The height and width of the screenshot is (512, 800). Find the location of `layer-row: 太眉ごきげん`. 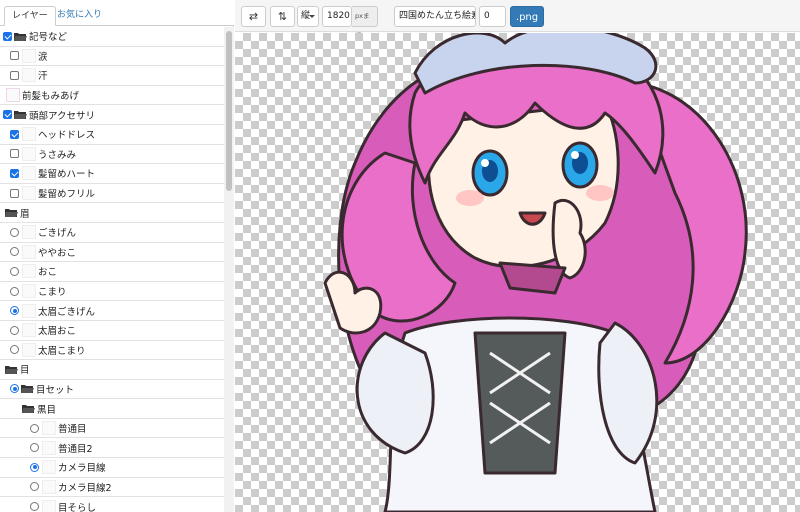

layer-row: 太眉ごきげん is located at coordinates (112, 311).